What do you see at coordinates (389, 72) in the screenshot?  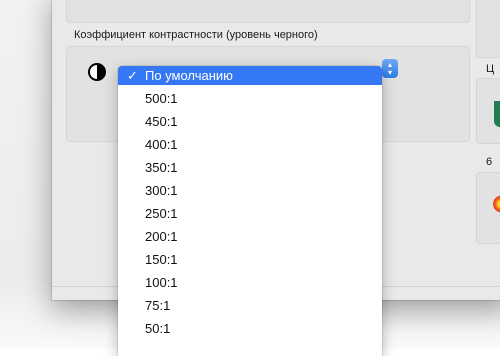 I see `chevron-down-icon: ▾` at bounding box center [389, 72].